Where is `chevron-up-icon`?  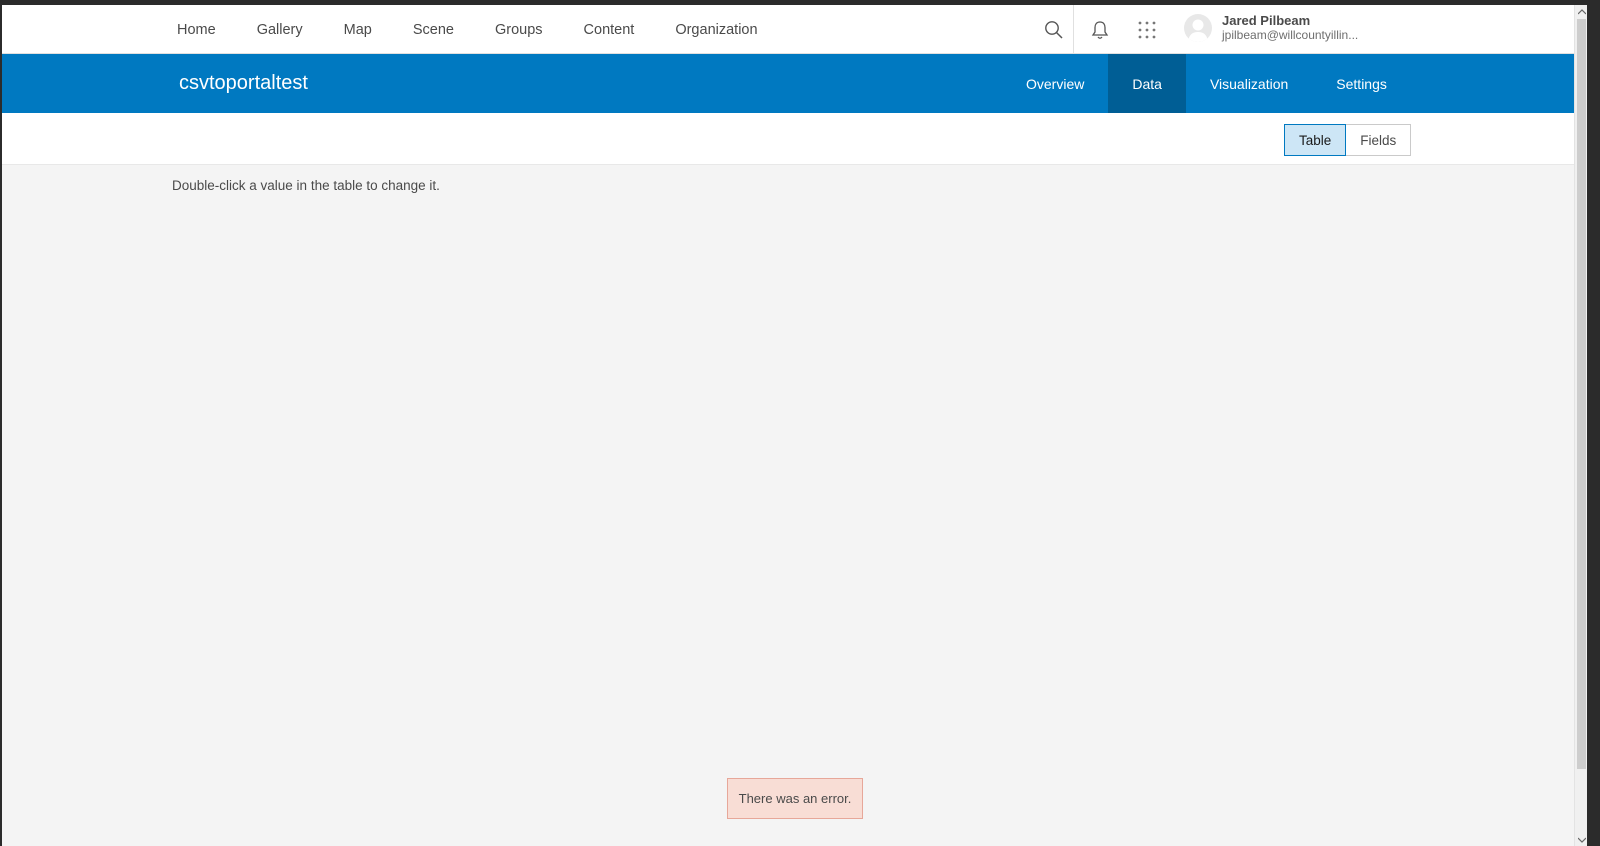
chevron-up-icon is located at coordinates (1581, 11).